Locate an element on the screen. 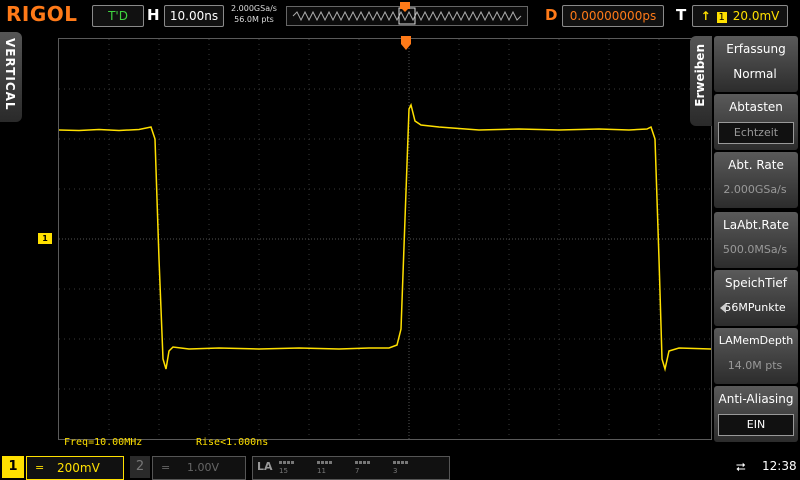 The height and width of the screenshot is (480, 800). menu-item-la-mem-depth: LAMemDepth 14.0M pts is located at coordinates (756, 356).